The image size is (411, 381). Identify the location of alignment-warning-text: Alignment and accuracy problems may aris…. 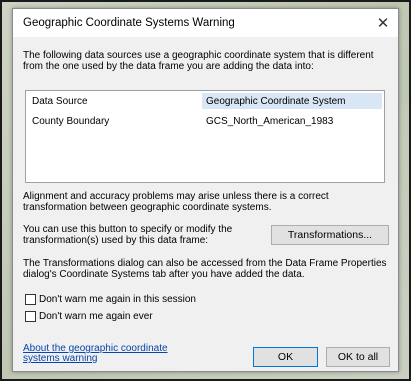
(176, 202).